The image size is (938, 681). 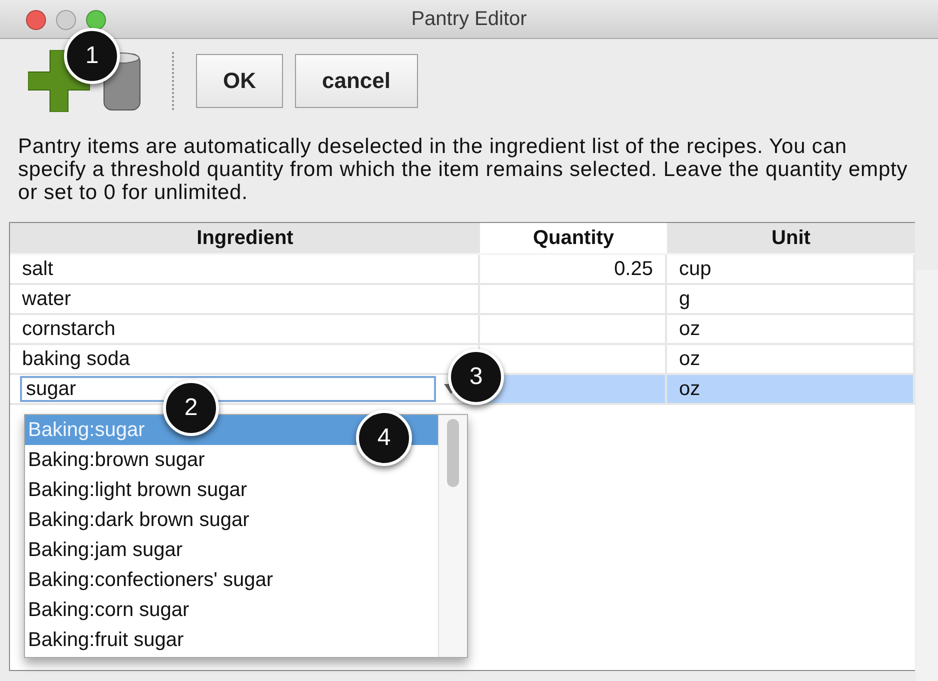 What do you see at coordinates (239, 81) in the screenshot?
I see `toolbar-button: OK` at bounding box center [239, 81].